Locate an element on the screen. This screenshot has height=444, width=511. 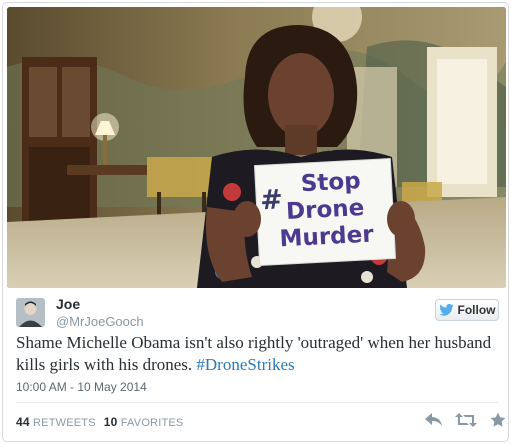
retweets-label: RETWEETS is located at coordinates (64, 423).